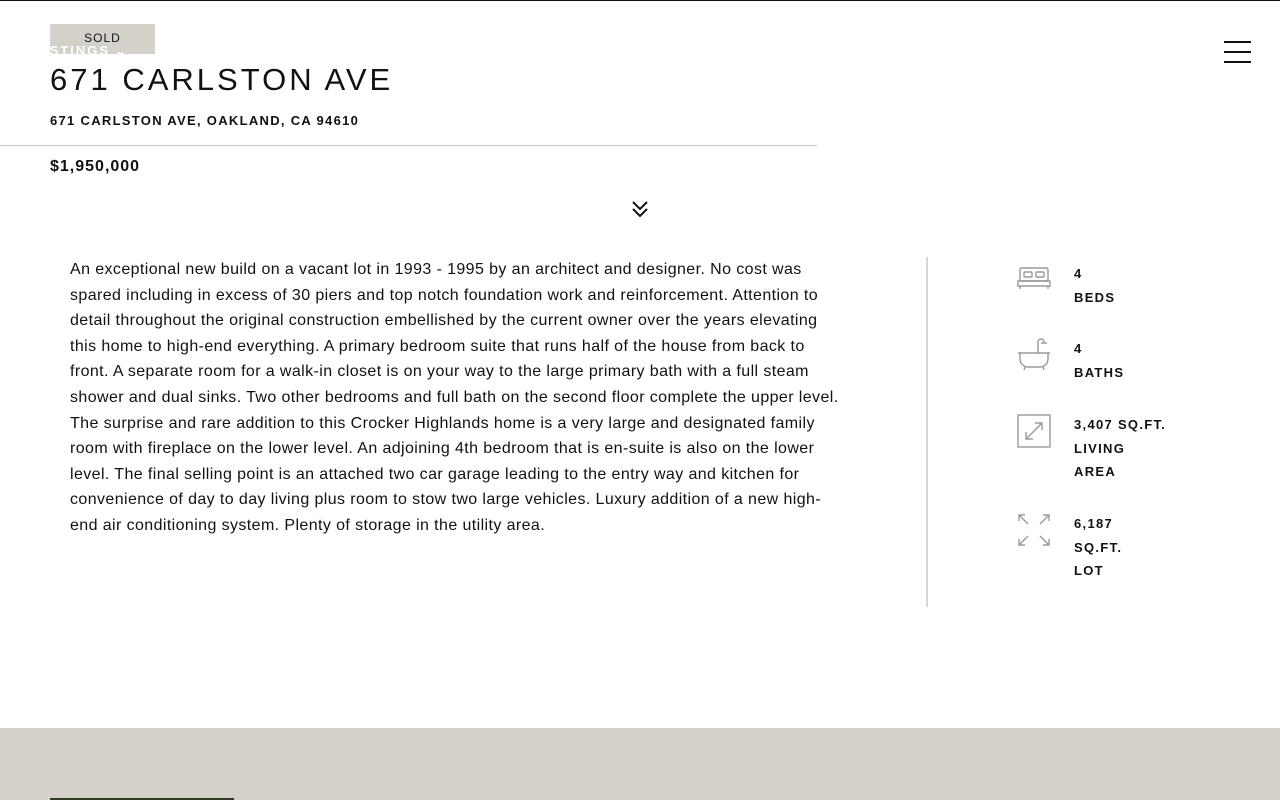  Describe the element at coordinates (1034, 530) in the screenshot. I see `expand-arrows-icon` at that location.